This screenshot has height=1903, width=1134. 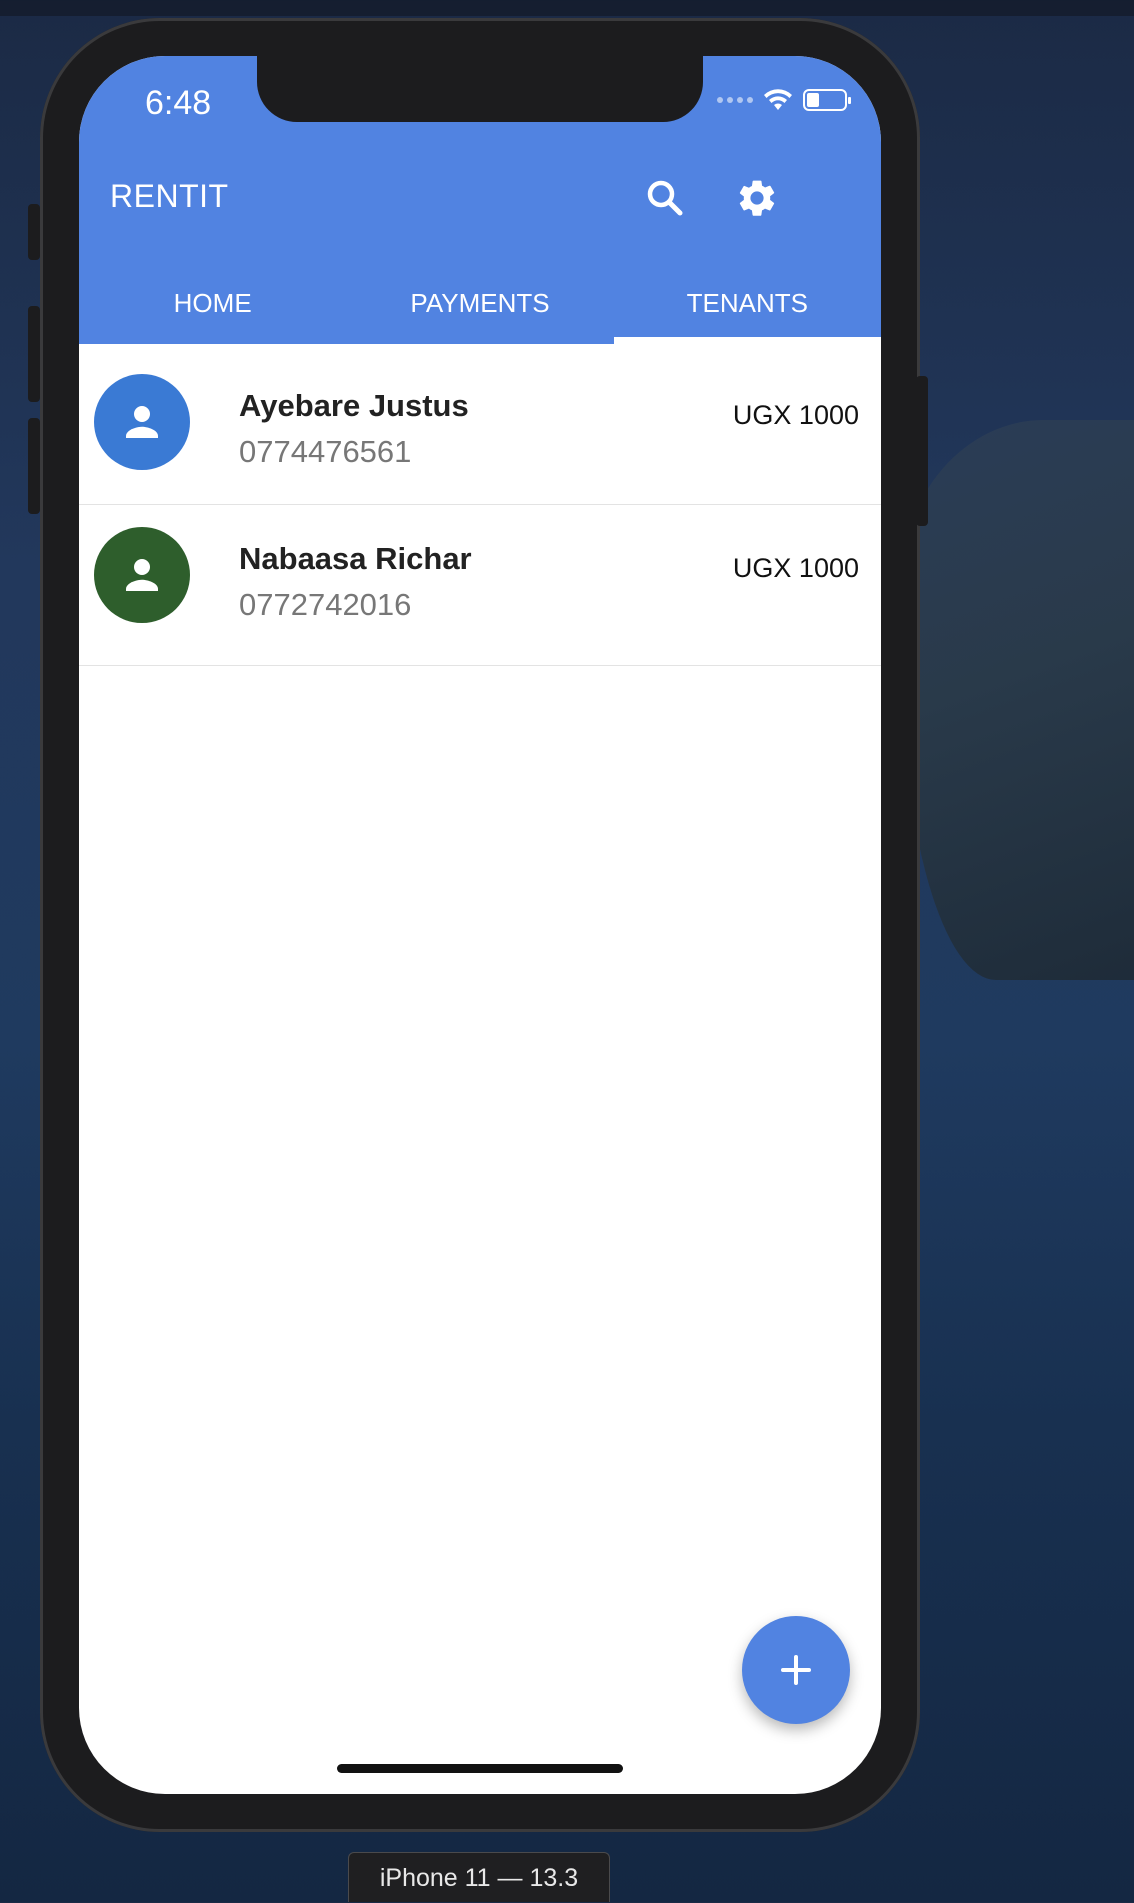 I want to click on app-title: RENTIT, so click(x=169, y=196).